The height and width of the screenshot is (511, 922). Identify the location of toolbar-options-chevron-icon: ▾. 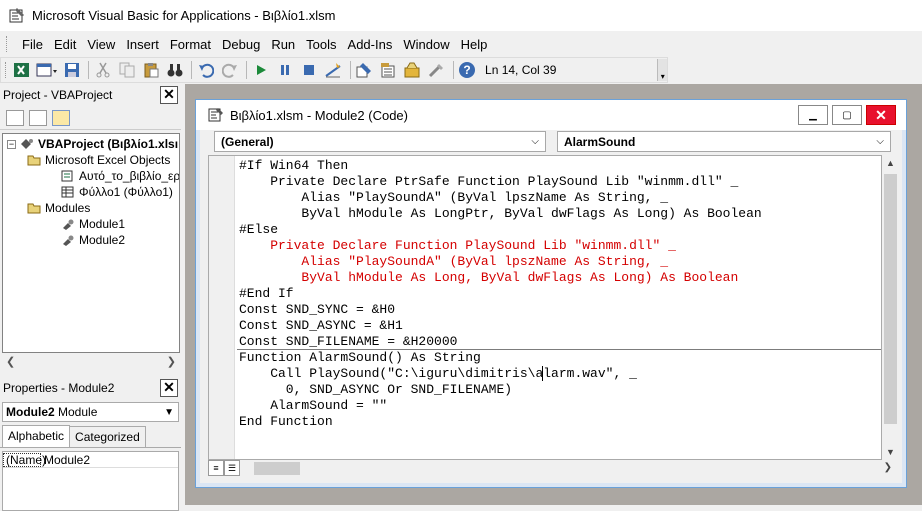
(662, 70).